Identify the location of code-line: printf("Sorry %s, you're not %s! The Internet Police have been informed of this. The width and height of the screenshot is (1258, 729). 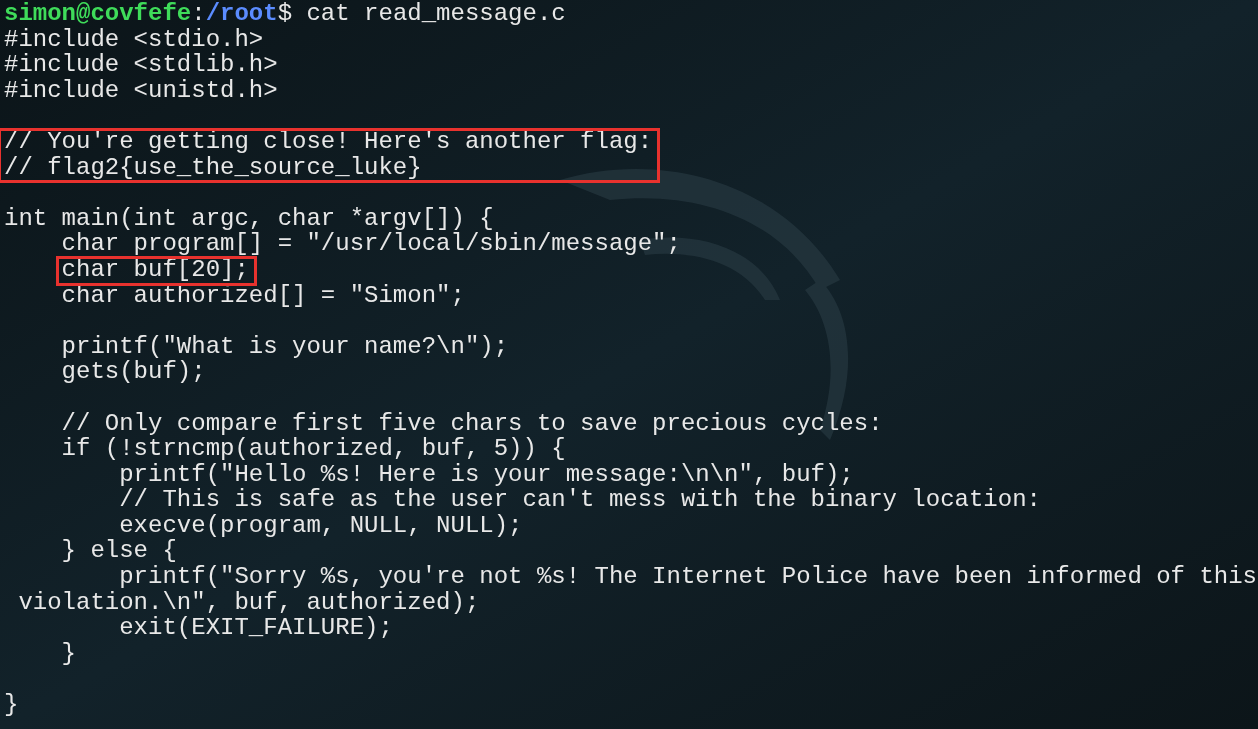
(687, 577).